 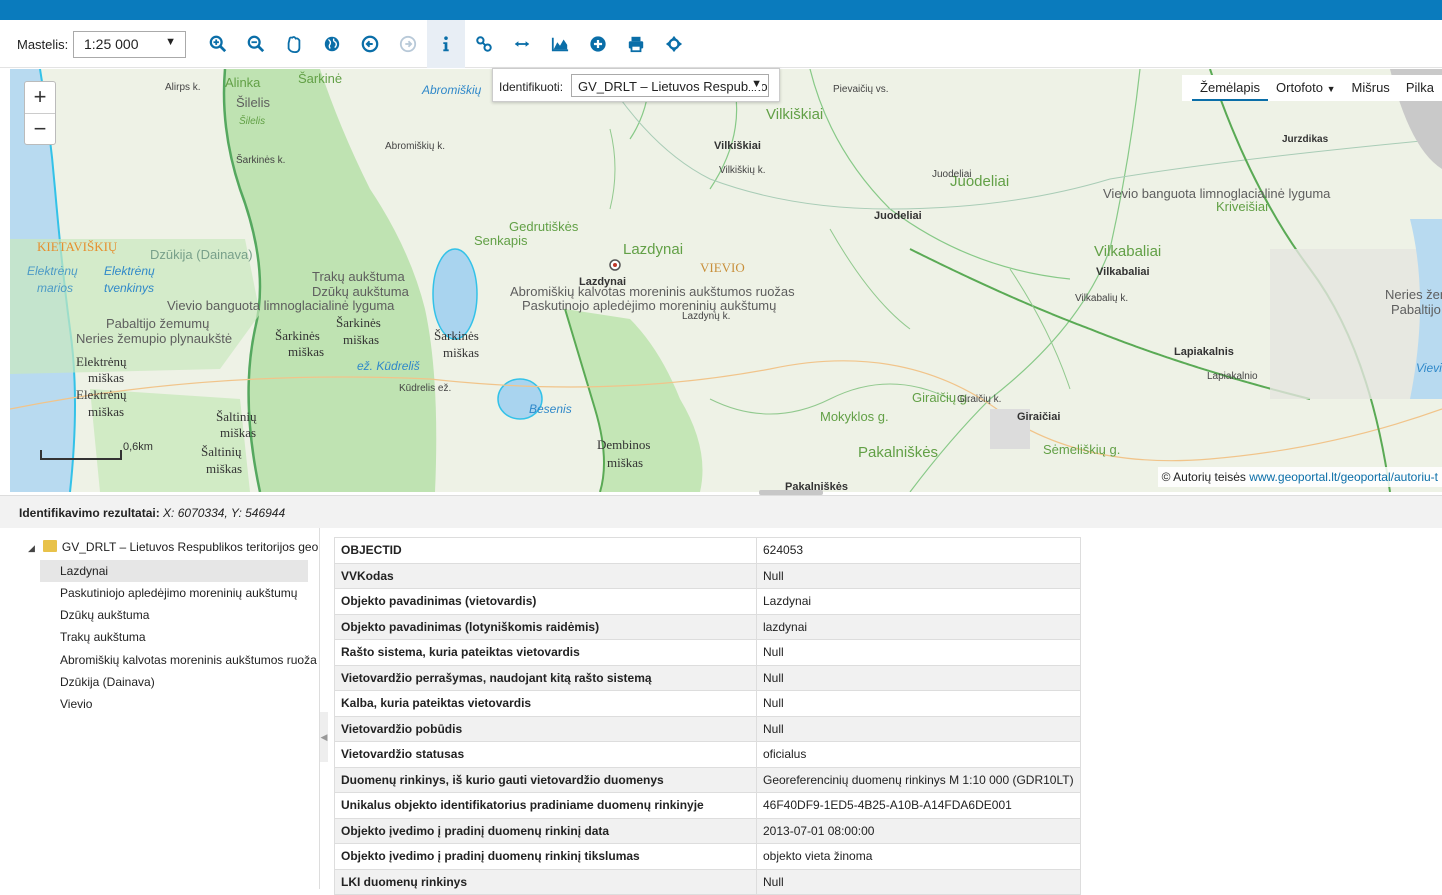 I want to click on map-label: VIEVIO, so click(x=722, y=267).